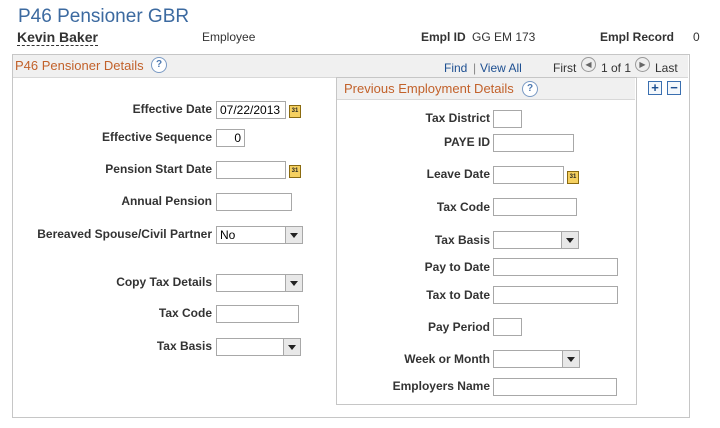 The image size is (720, 428). I want to click on view-all-link: View All, so click(501, 68).